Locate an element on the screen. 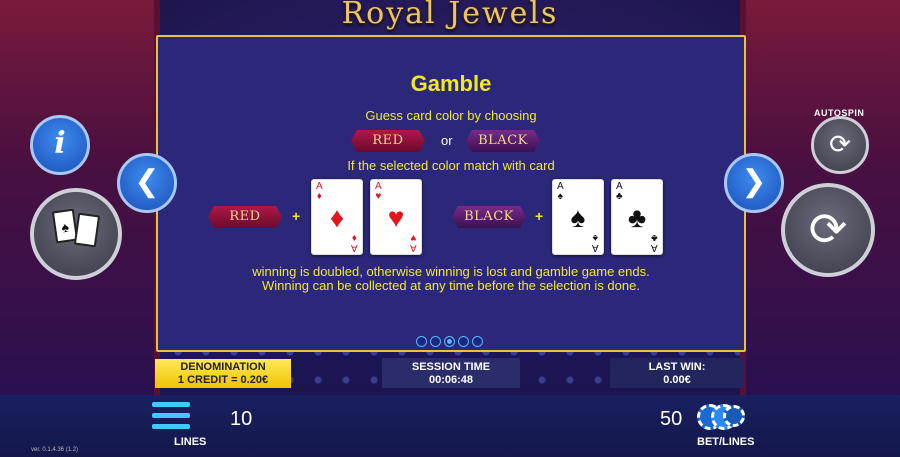 The image size is (900, 457). chevron-right-icon: ❯ is located at coordinates (754, 181).